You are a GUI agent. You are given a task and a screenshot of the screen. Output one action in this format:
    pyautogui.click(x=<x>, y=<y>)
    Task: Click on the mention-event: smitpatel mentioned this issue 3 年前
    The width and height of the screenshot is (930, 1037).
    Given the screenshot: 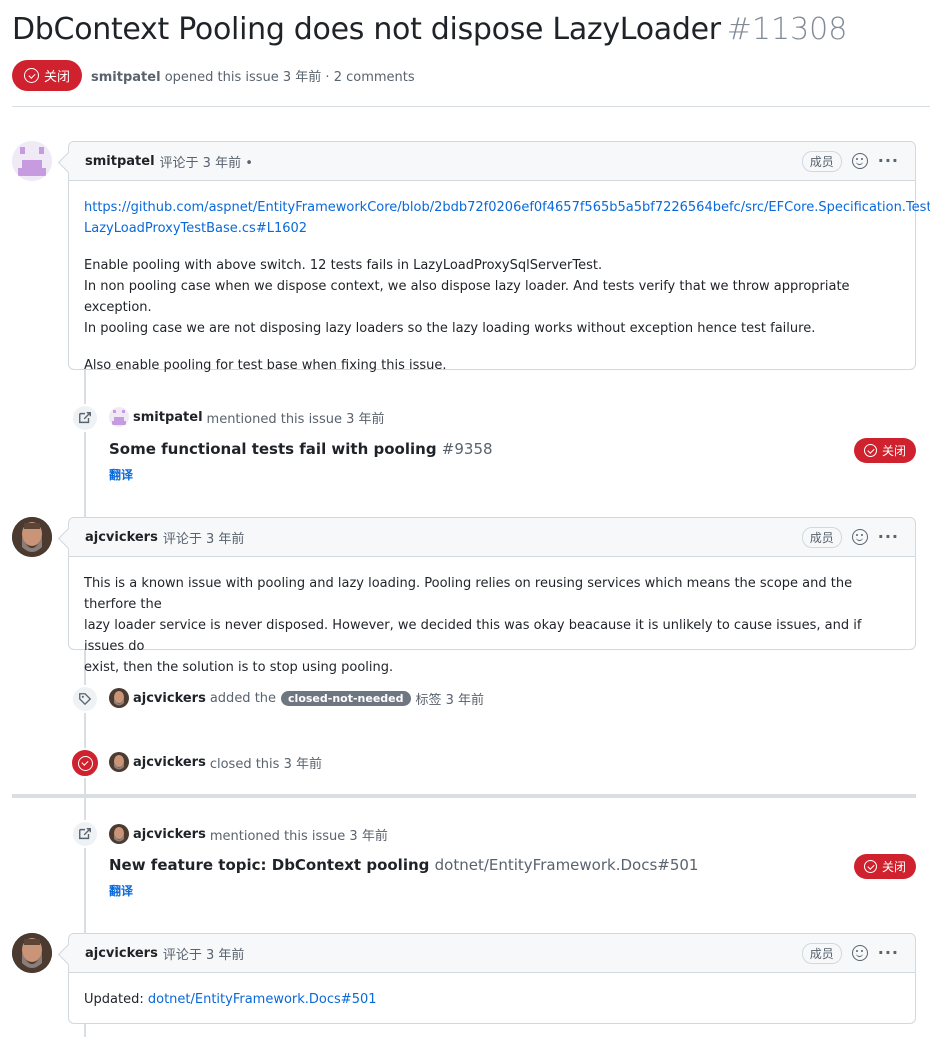 What is the action you would take?
    pyautogui.click(x=247, y=417)
    